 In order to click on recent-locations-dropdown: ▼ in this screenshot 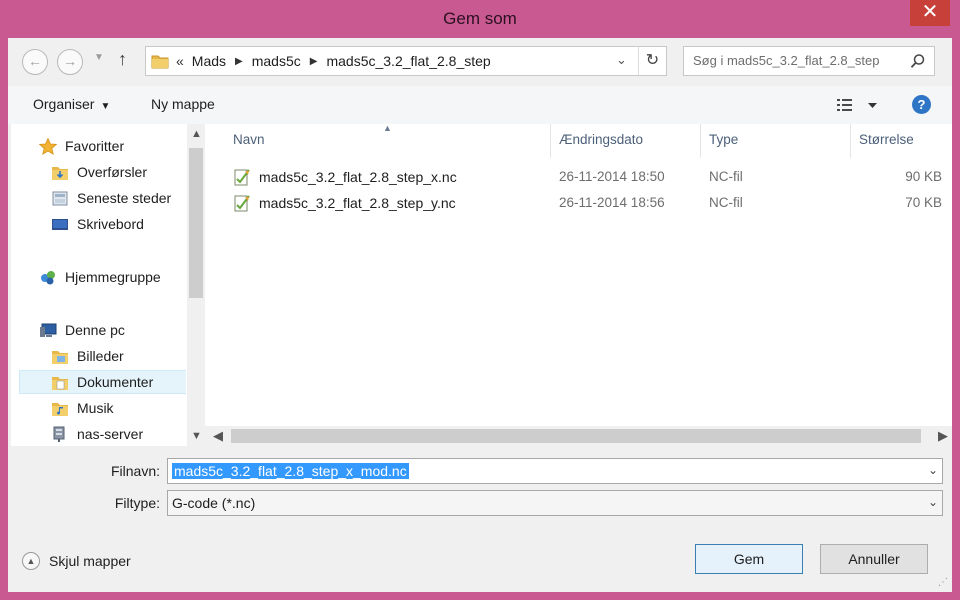, I will do `click(99, 57)`.